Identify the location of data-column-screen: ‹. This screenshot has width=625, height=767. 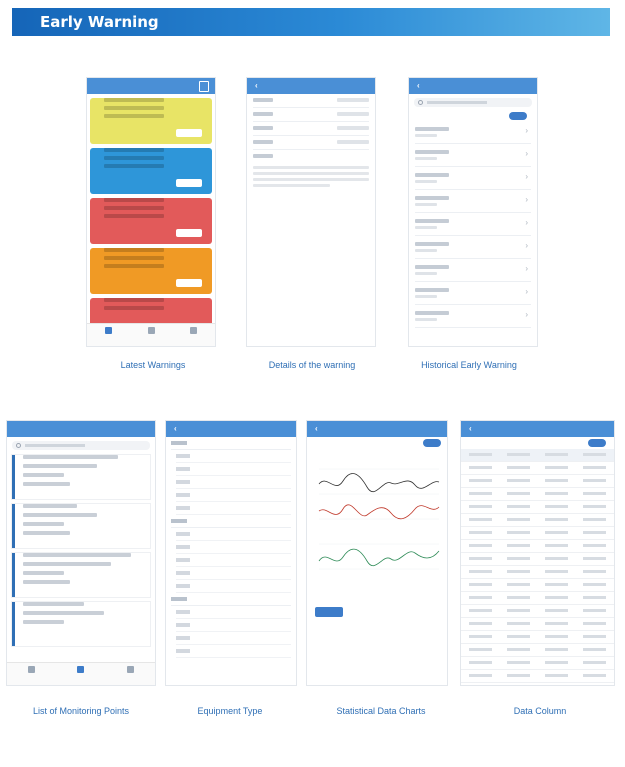
(537, 553).